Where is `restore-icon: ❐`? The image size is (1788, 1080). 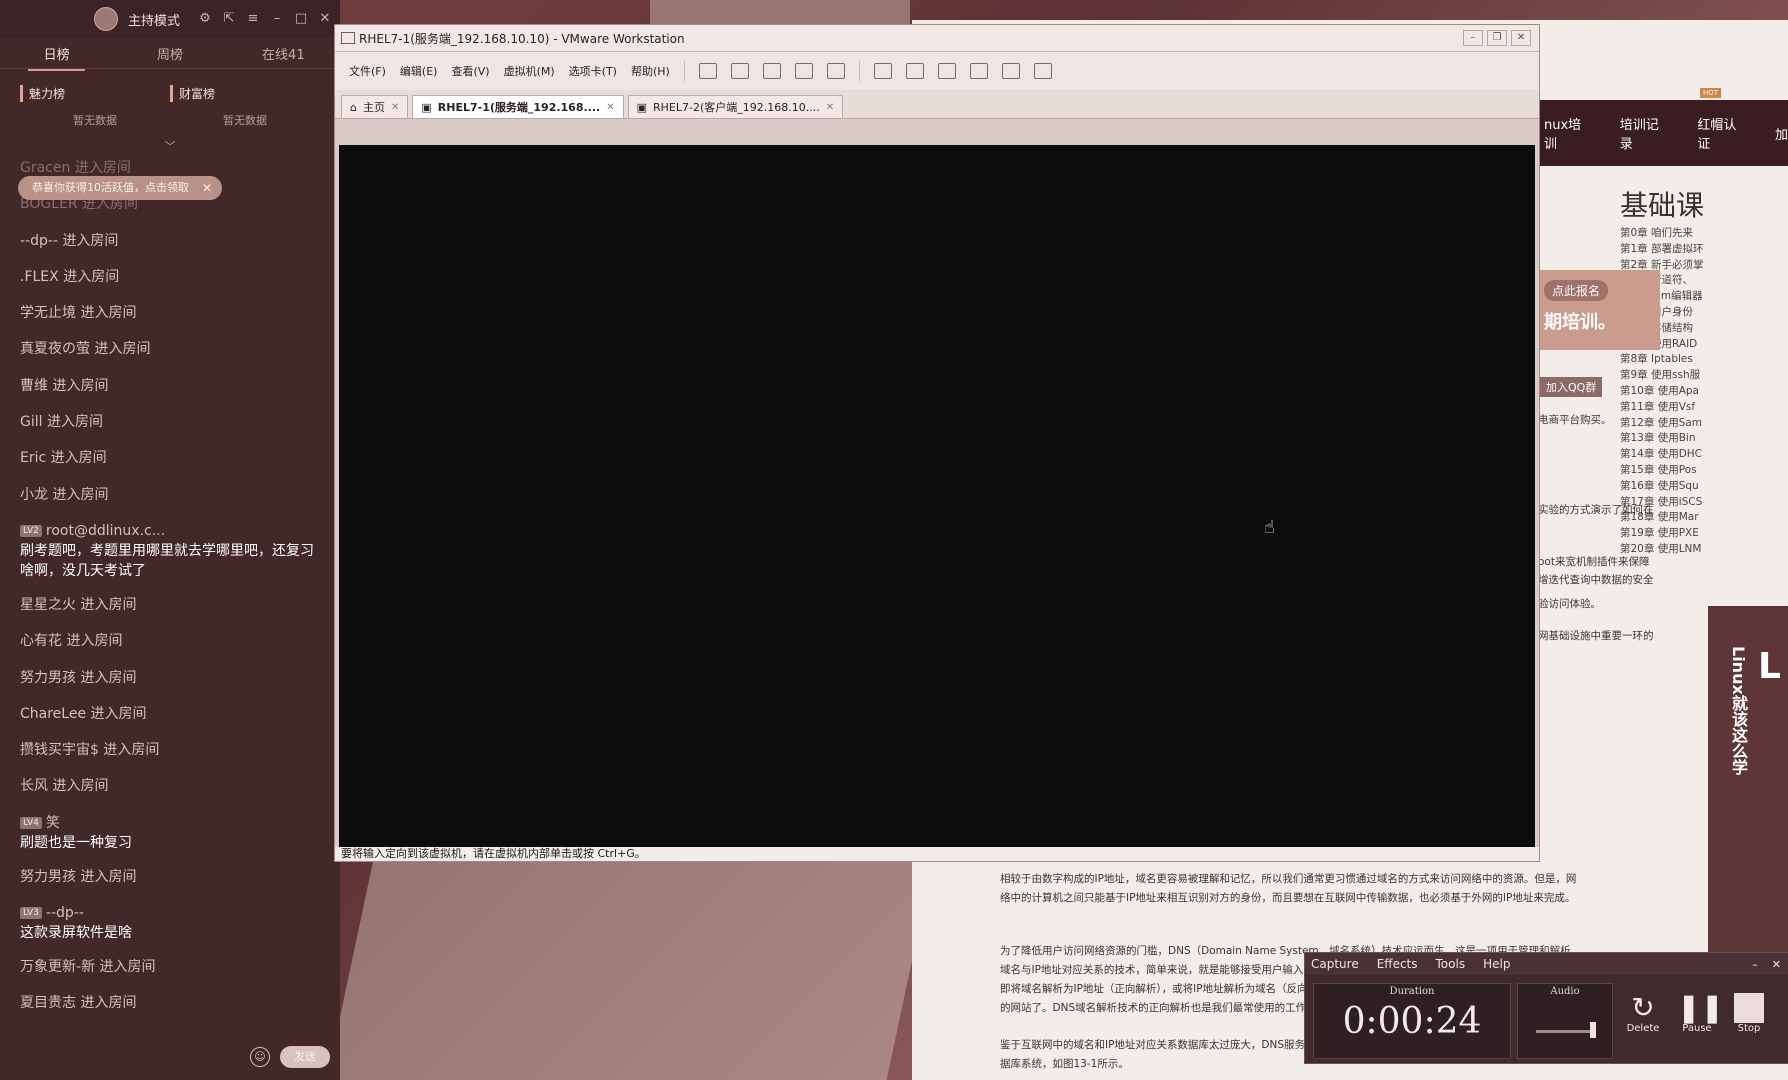
restore-icon: ❐ is located at coordinates (1497, 38).